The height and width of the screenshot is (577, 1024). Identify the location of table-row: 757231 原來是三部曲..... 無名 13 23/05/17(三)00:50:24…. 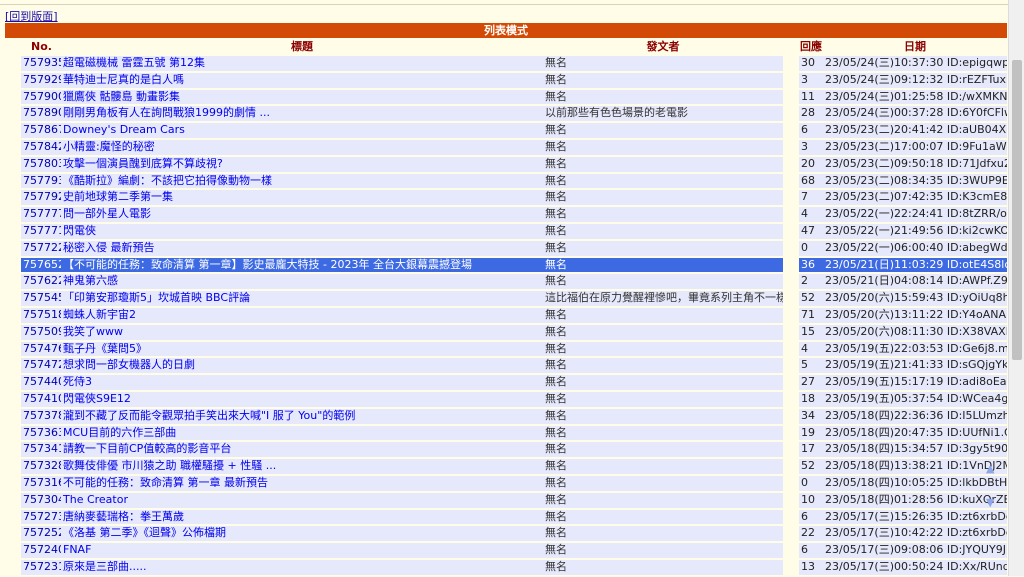
(506, 567).